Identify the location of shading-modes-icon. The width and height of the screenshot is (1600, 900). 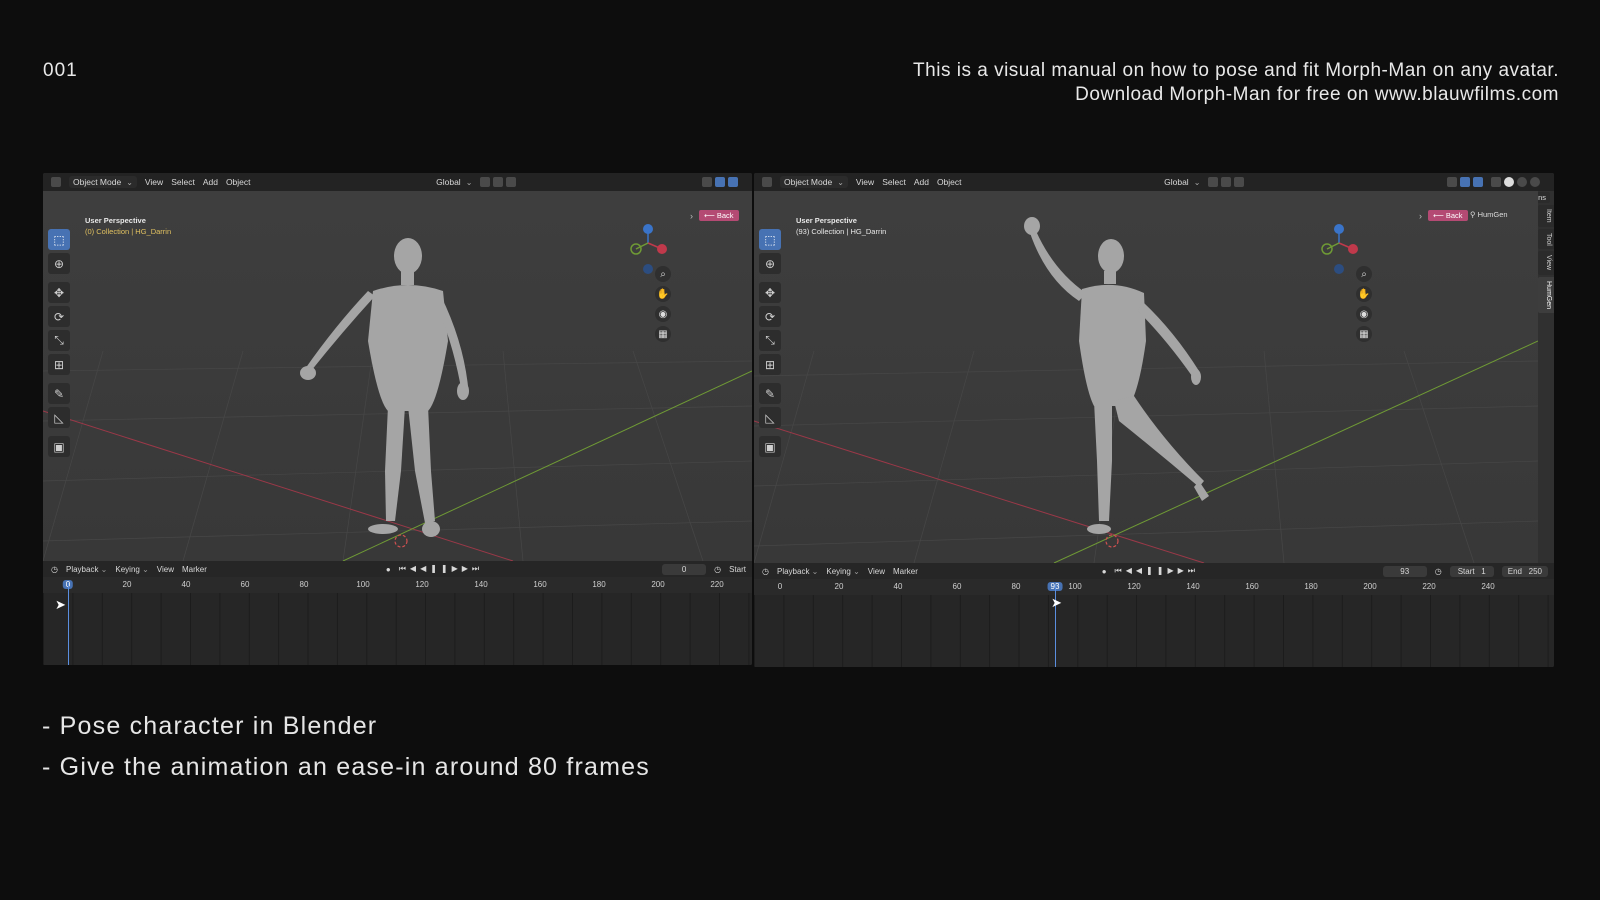
(1516, 182).